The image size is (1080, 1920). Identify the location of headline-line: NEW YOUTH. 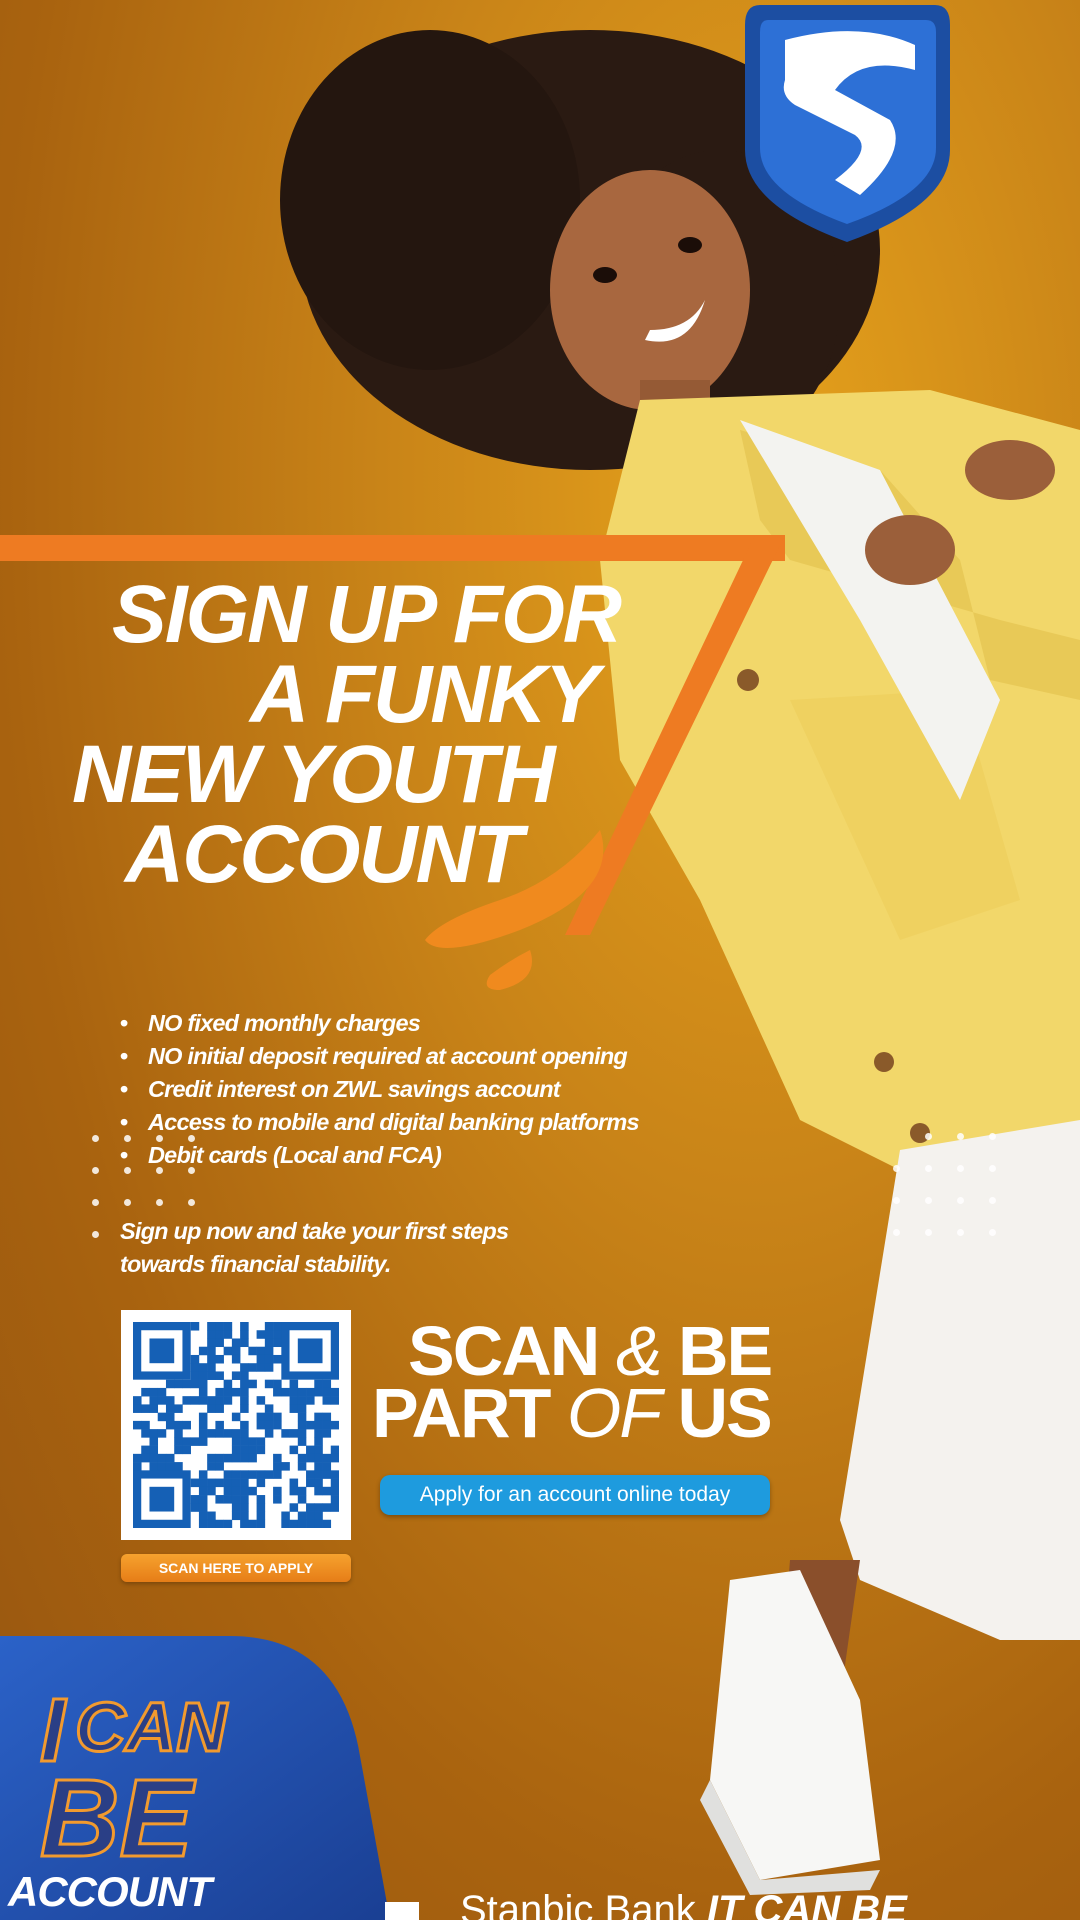
(314, 774).